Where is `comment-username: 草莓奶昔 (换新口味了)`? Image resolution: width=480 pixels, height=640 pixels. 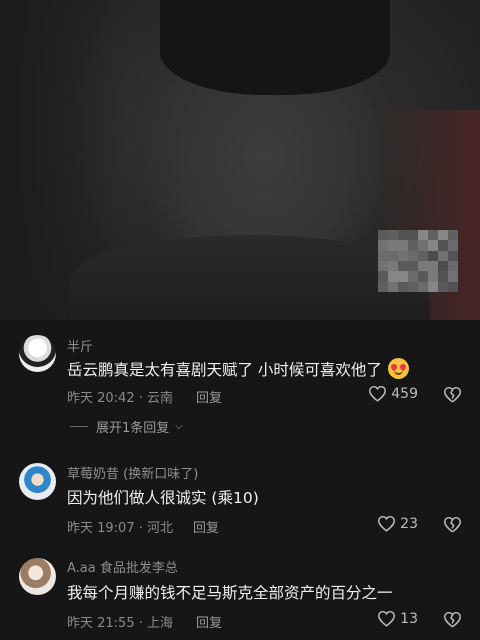
comment-username: 草莓奶昔 (换新口味了) is located at coordinates (132, 472).